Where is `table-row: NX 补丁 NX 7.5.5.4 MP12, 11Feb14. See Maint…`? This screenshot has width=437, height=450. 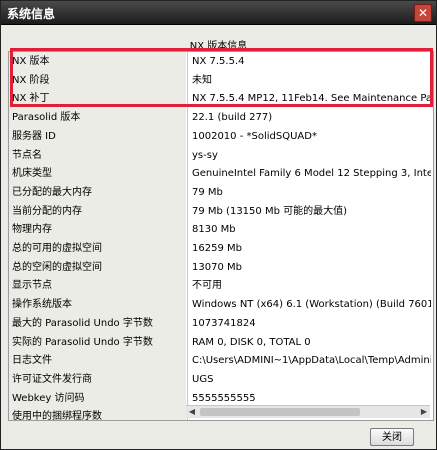
table-row: NX 补丁 NX 7.5.5.4 MP12, 11Feb14. See Maint… is located at coordinates (221, 98).